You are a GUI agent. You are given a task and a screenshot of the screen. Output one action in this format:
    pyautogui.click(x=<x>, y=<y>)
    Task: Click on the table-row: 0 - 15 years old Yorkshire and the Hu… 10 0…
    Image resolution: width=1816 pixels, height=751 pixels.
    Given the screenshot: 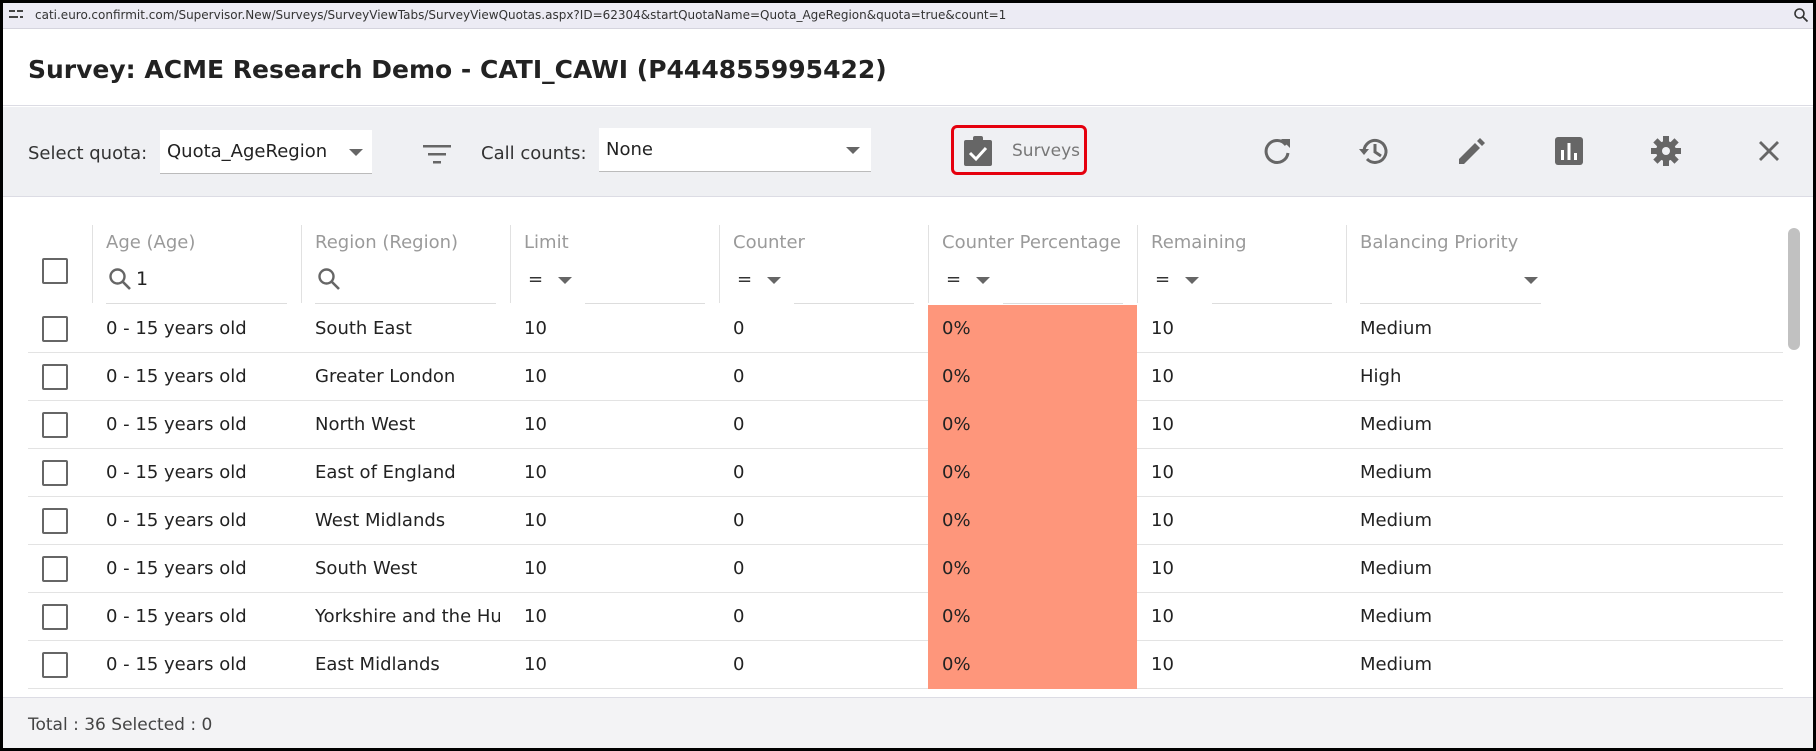 What is the action you would take?
    pyautogui.click(x=905, y=617)
    